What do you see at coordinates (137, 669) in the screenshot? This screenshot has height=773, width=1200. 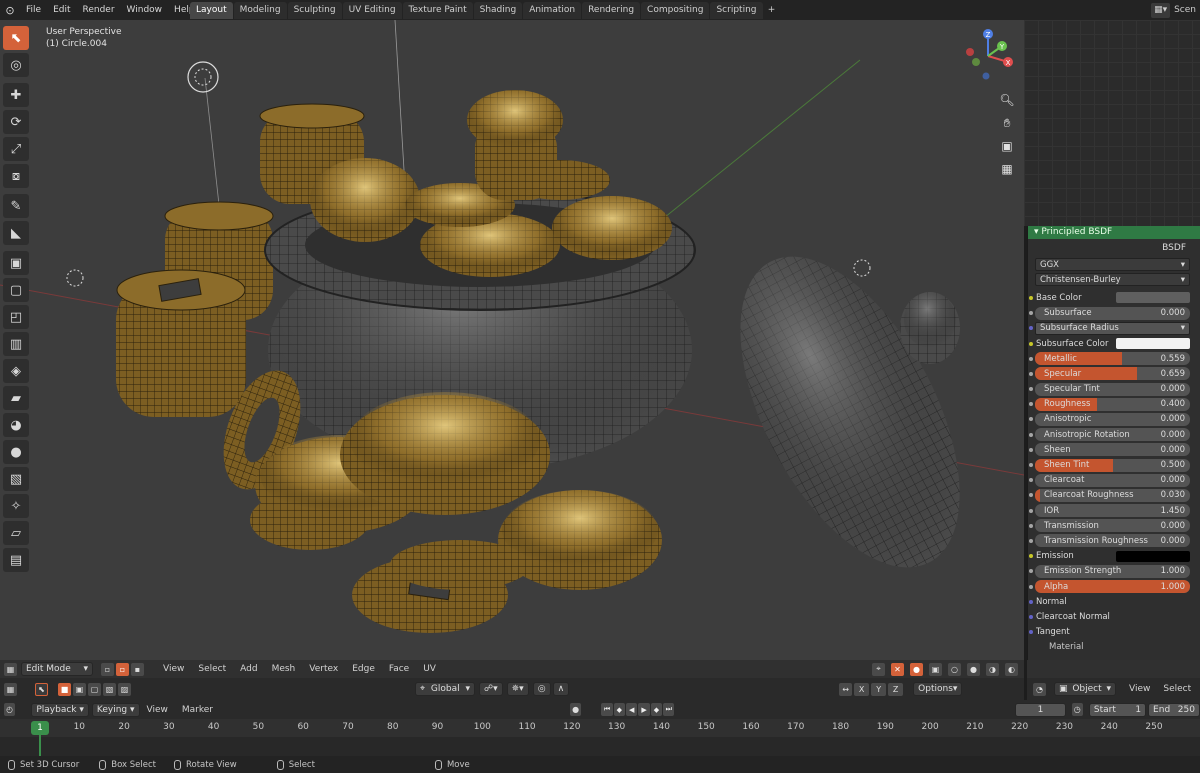 I see `face-select-icon: ▪` at bounding box center [137, 669].